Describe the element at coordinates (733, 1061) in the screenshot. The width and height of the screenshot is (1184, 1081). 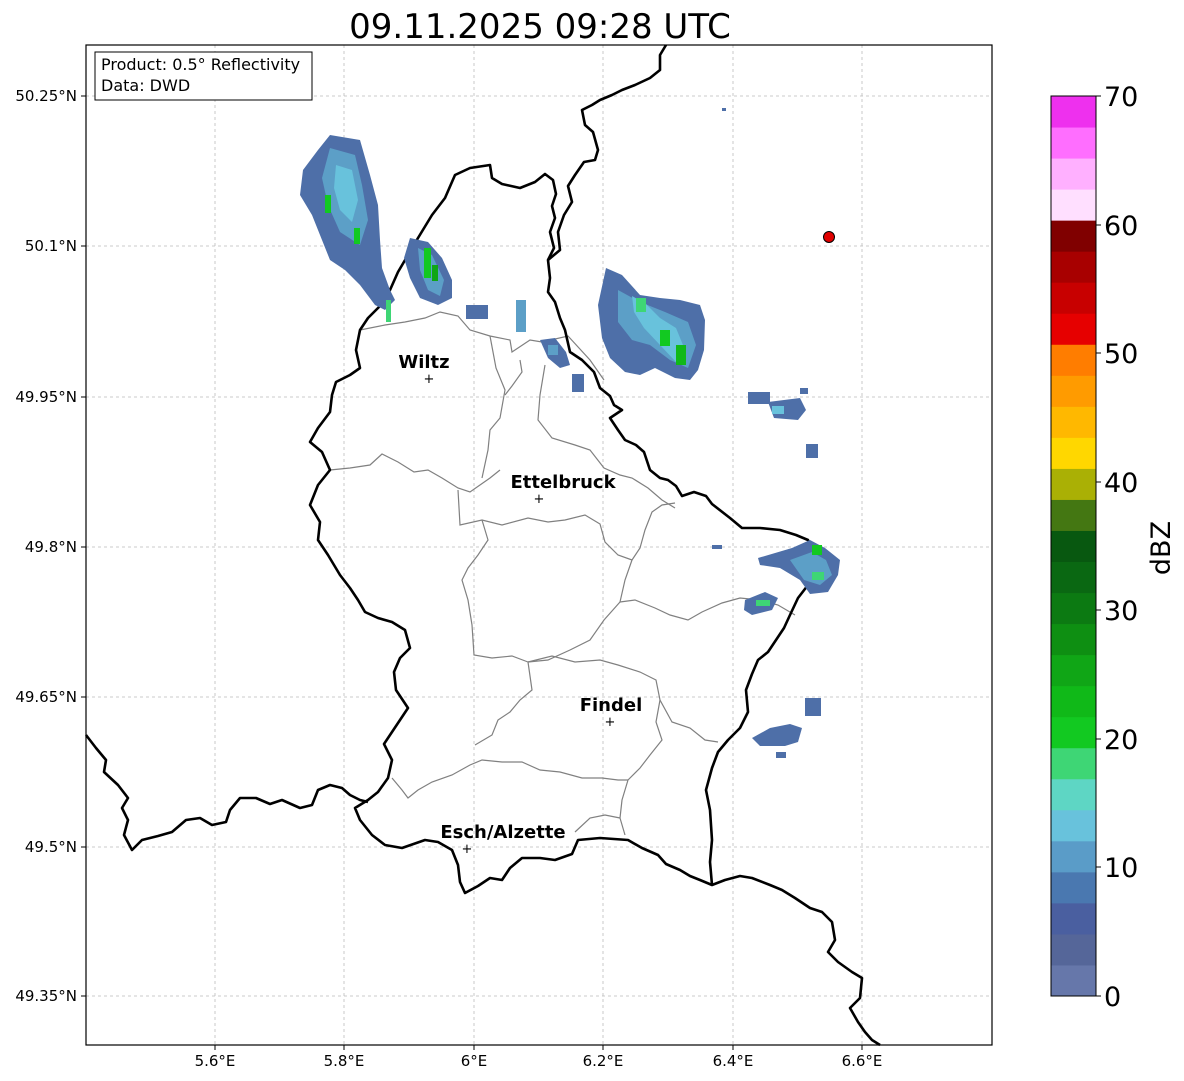
I see `x-tick-label: 6.4°E` at that location.